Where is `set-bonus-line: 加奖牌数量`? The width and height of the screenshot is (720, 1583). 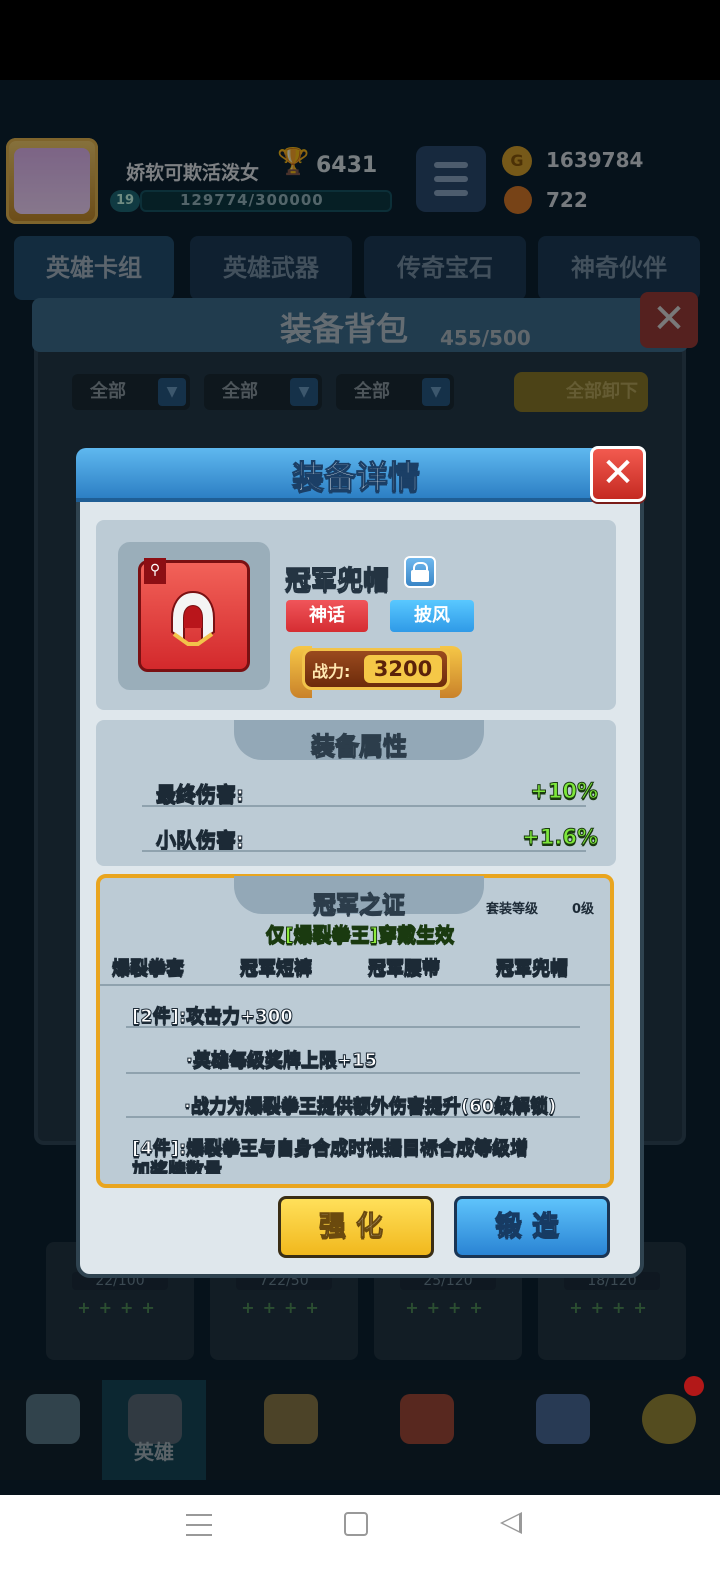 set-bonus-line: 加奖牌数量 is located at coordinates (177, 1167).